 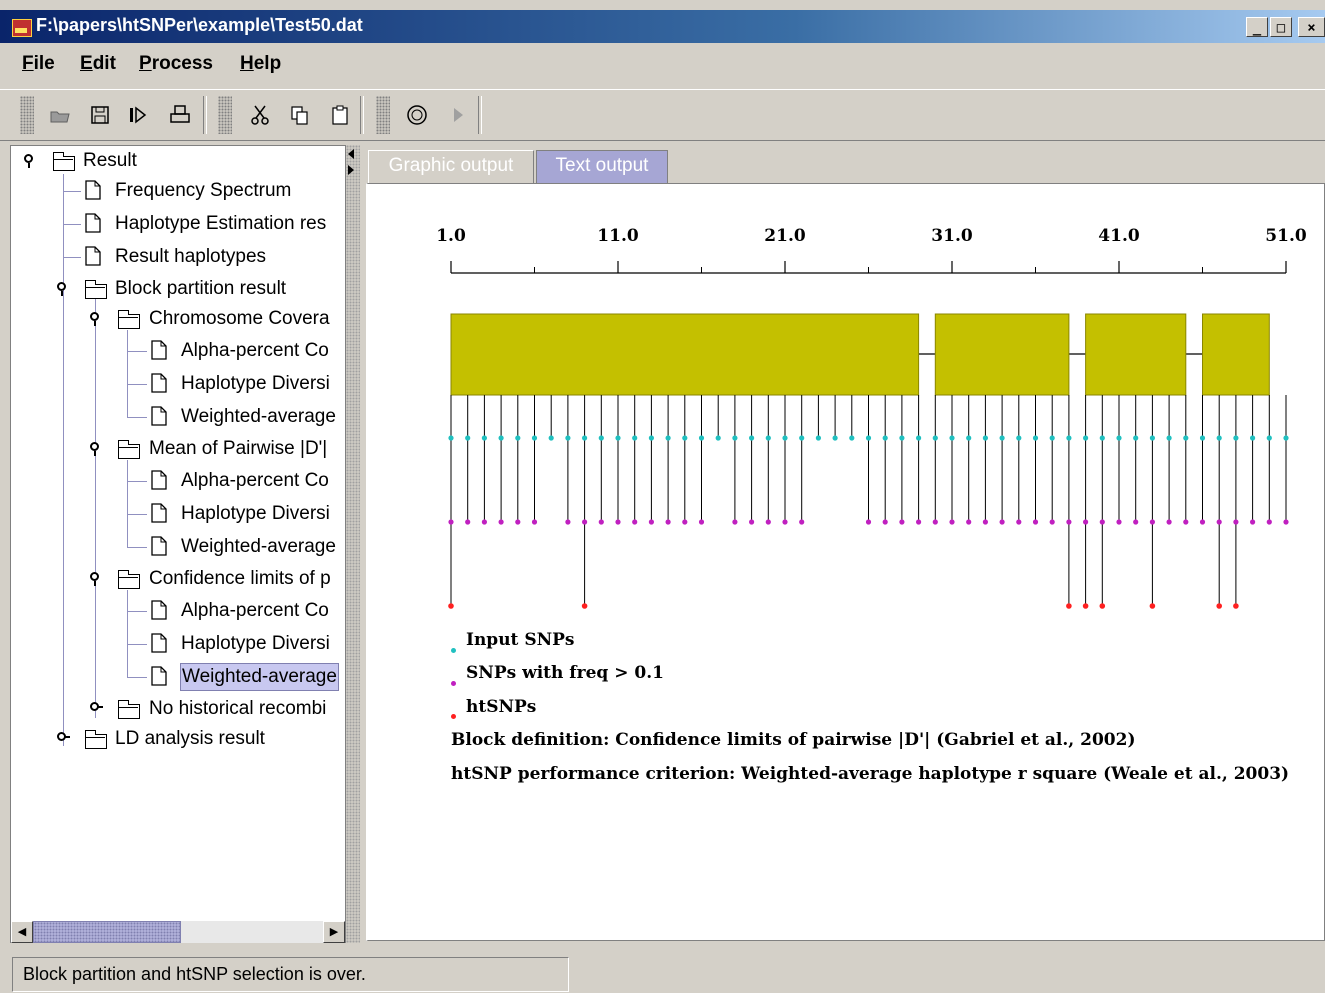 I want to click on tree-node-weighted-average-selected: Weighted-average, so click(x=176, y=677).